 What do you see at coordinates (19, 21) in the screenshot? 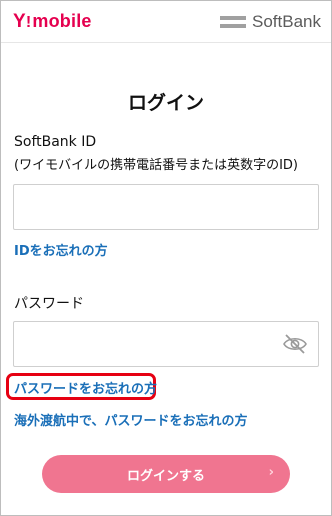
I see `ymobile-logo-y: Y` at bounding box center [19, 21].